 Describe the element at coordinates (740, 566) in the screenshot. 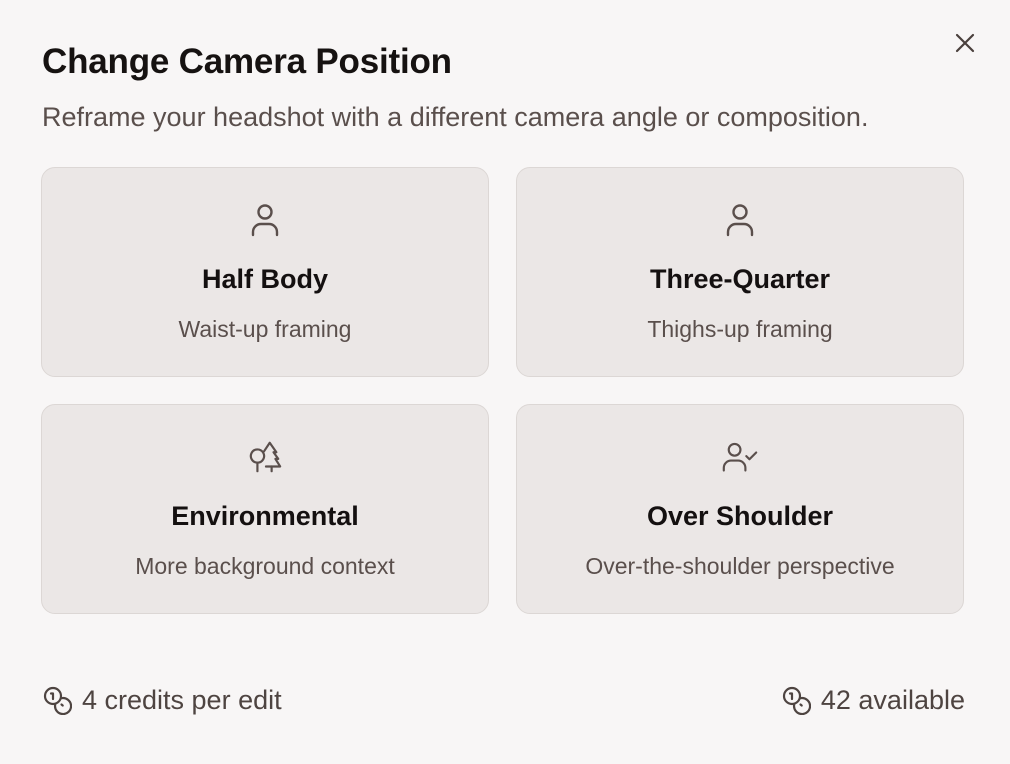

I see `option-description: Over-the-shoulder perspective` at that location.